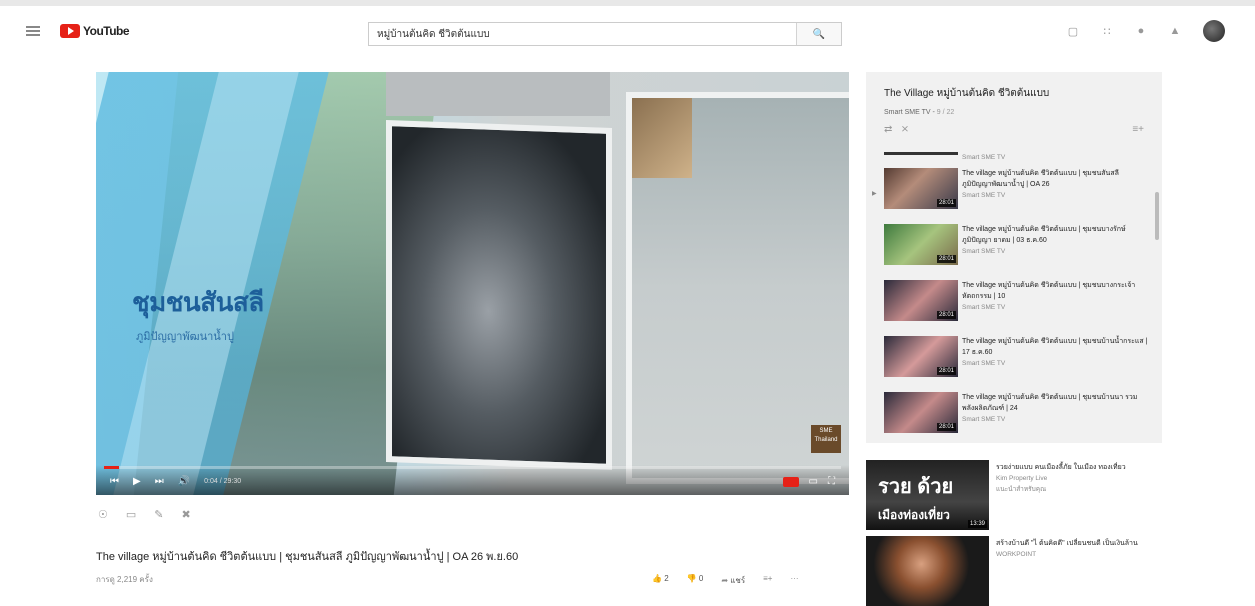 Image resolution: width=1255 pixels, height=606 pixels. What do you see at coordinates (1016, 554) in the screenshot?
I see `rec-channel: WORKPOINT` at bounding box center [1016, 554].